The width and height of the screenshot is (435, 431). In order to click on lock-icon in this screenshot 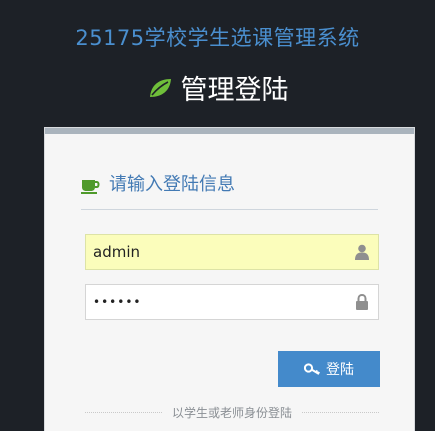, I will do `click(362, 302)`.